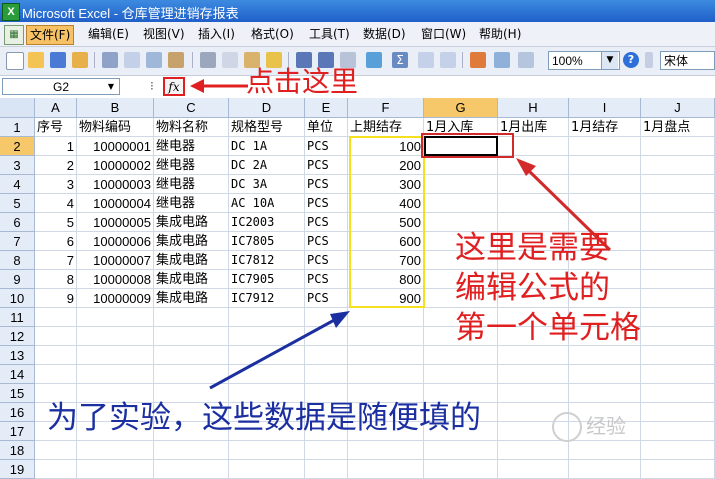 The image size is (715, 479). Describe the element at coordinates (606, 426) in the screenshot. I see `watermark-text: 经验` at that location.